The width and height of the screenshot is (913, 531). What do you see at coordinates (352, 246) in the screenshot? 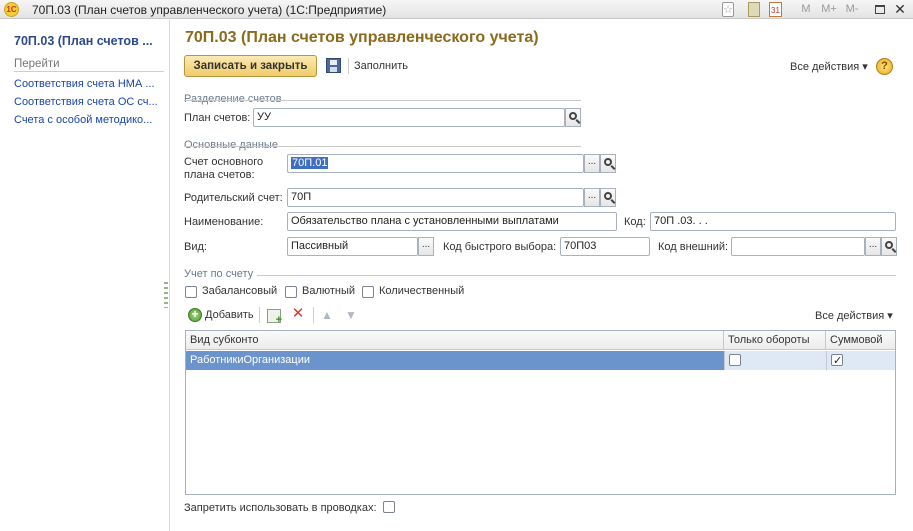
I see `type-field: Пассивный` at bounding box center [352, 246].